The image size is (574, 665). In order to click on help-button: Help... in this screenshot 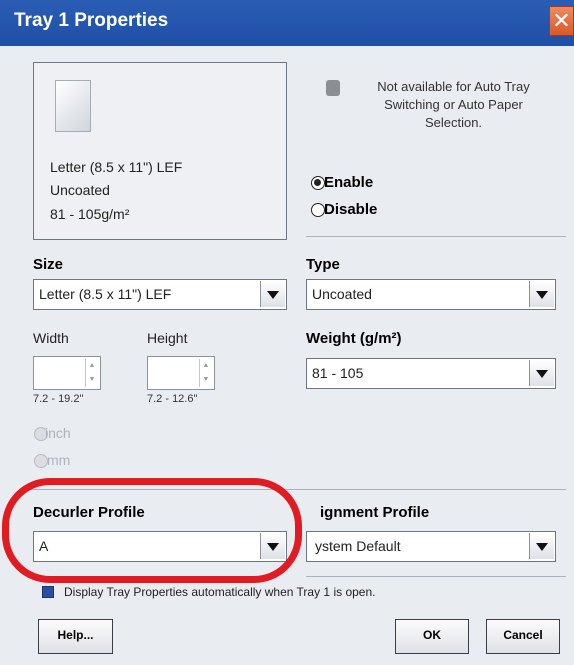, I will do `click(75, 636)`.